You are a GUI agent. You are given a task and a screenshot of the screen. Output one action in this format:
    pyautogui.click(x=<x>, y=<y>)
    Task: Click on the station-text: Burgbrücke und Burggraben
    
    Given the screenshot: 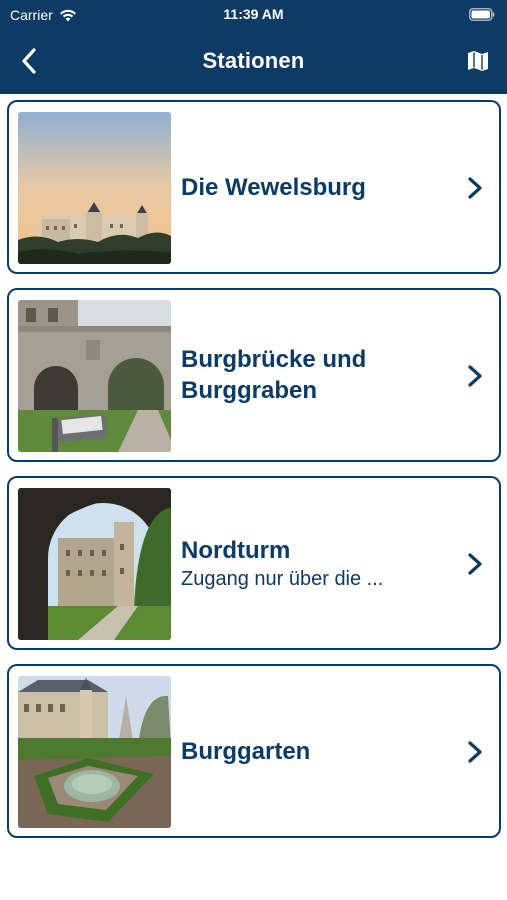 What is the action you would take?
    pyautogui.click(x=310, y=375)
    